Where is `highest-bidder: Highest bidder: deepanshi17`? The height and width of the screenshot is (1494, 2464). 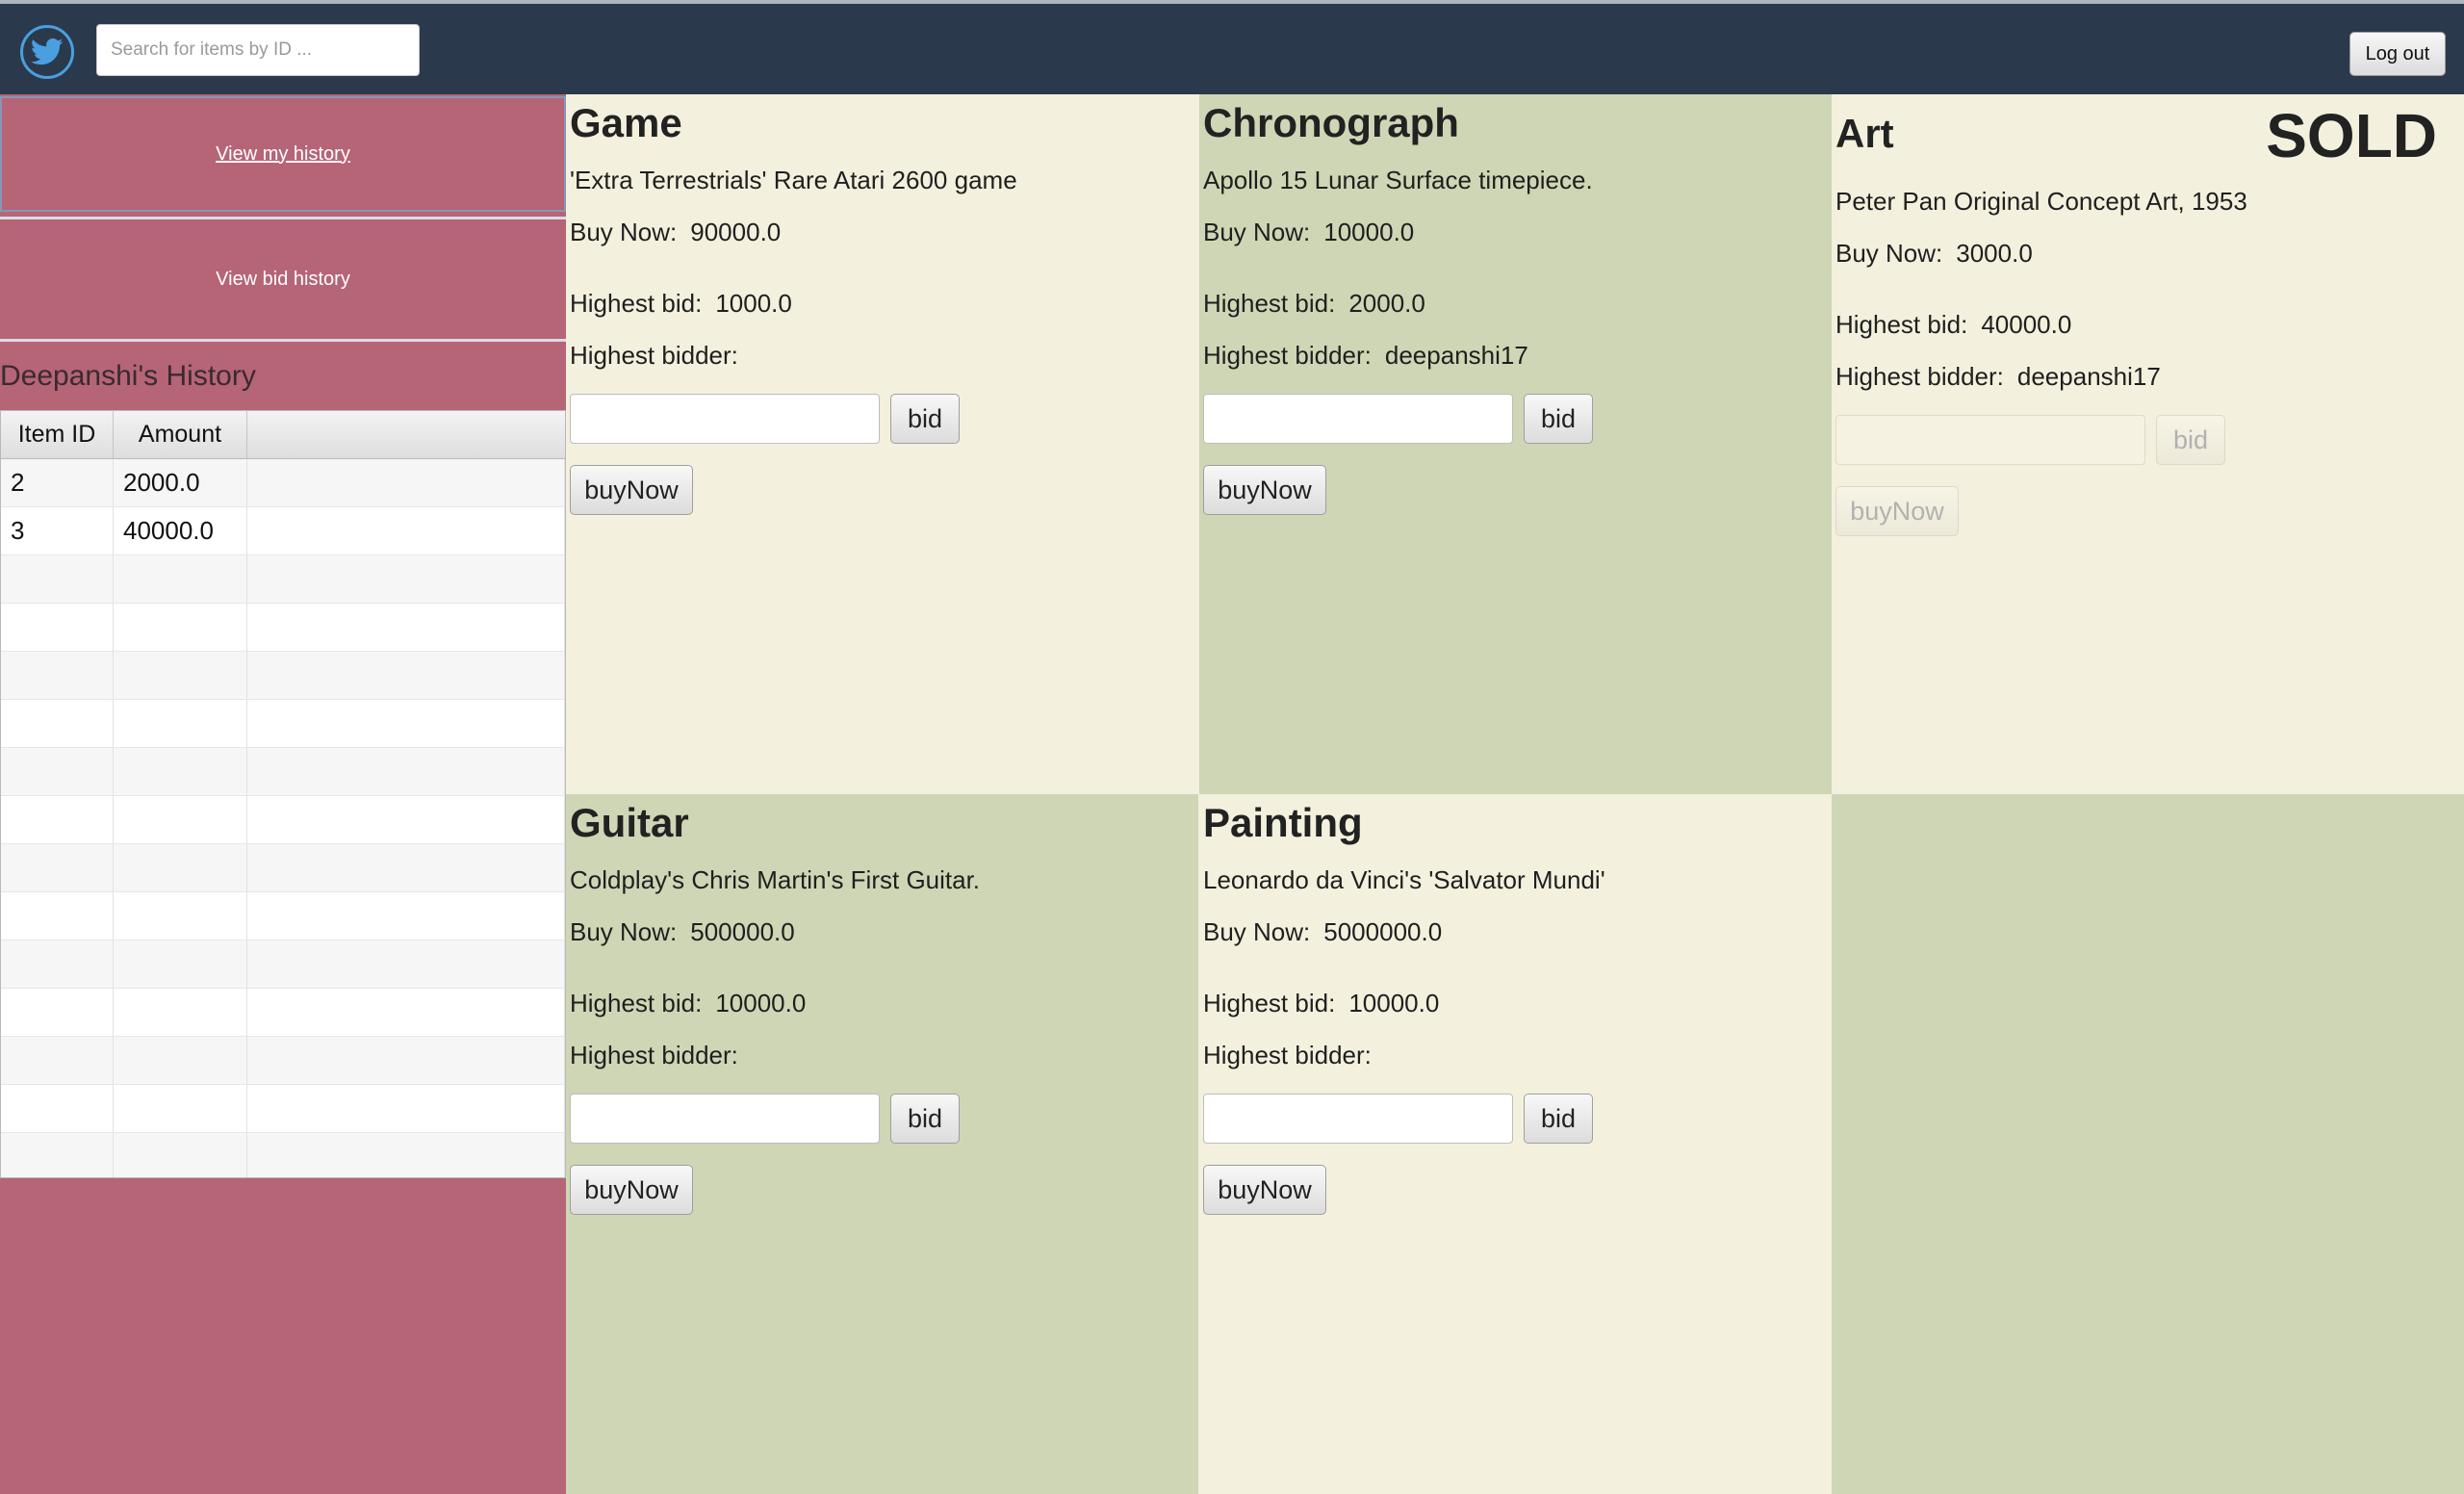 highest-bidder: Highest bidder: deepanshi17 is located at coordinates (1998, 377).